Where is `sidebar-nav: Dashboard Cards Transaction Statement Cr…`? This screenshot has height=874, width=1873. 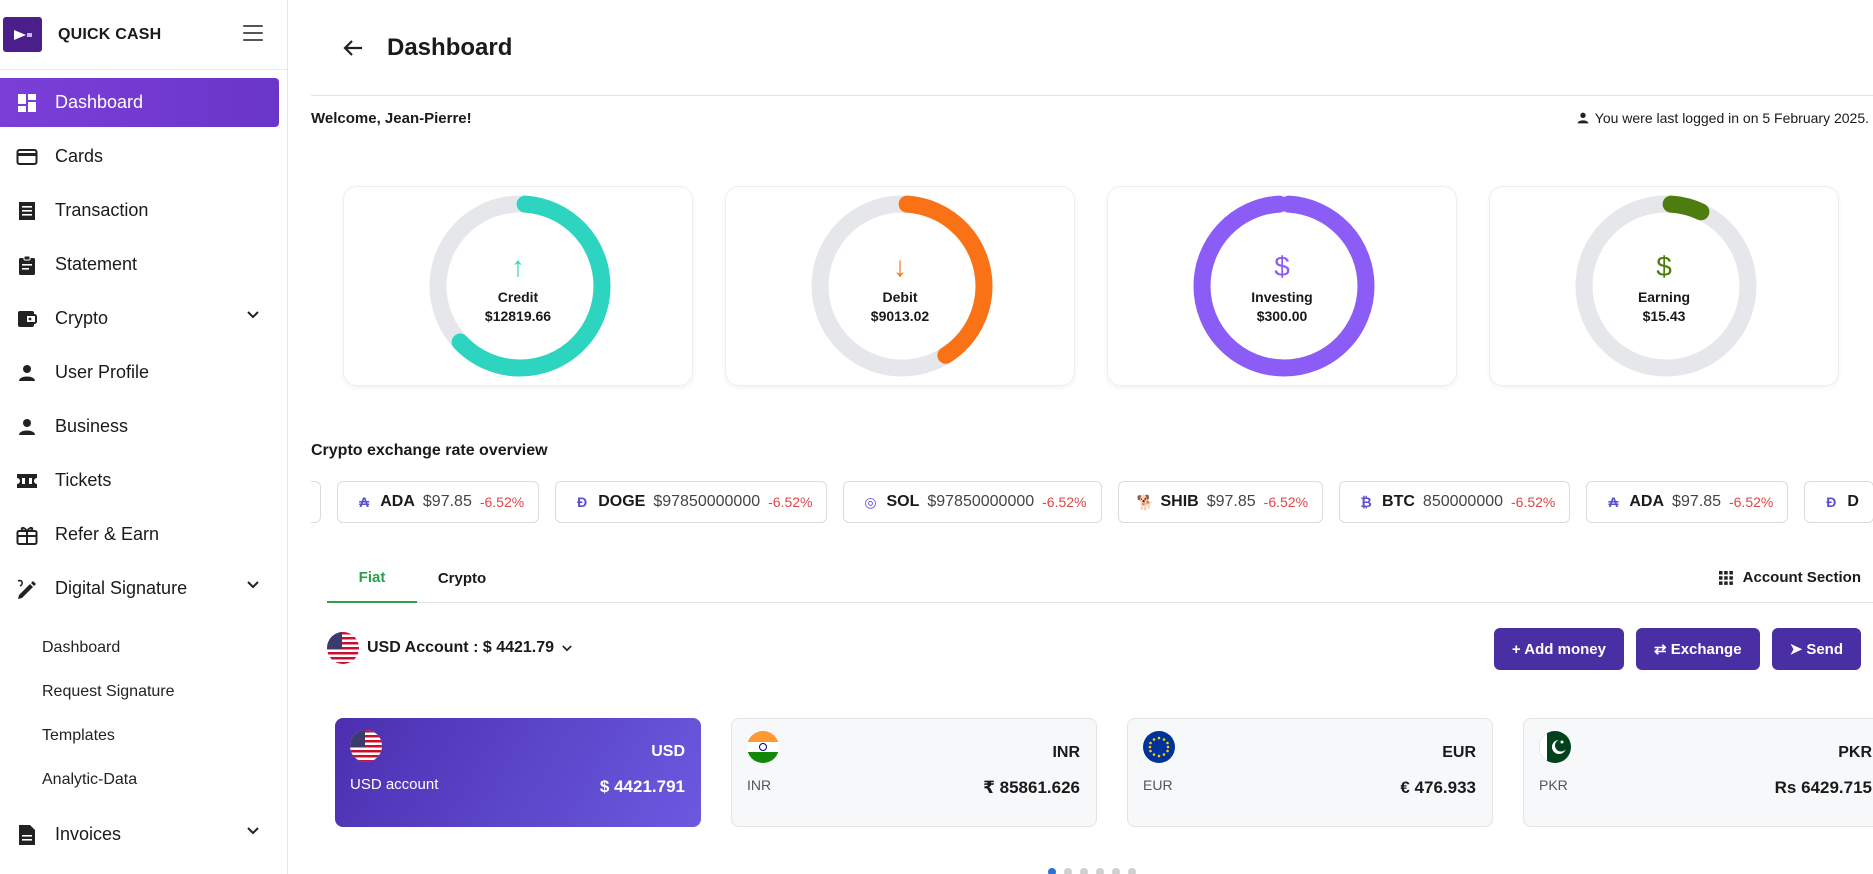
sidebar-nav: Dashboard Cards Transaction Statement Cr… is located at coordinates (143, 464).